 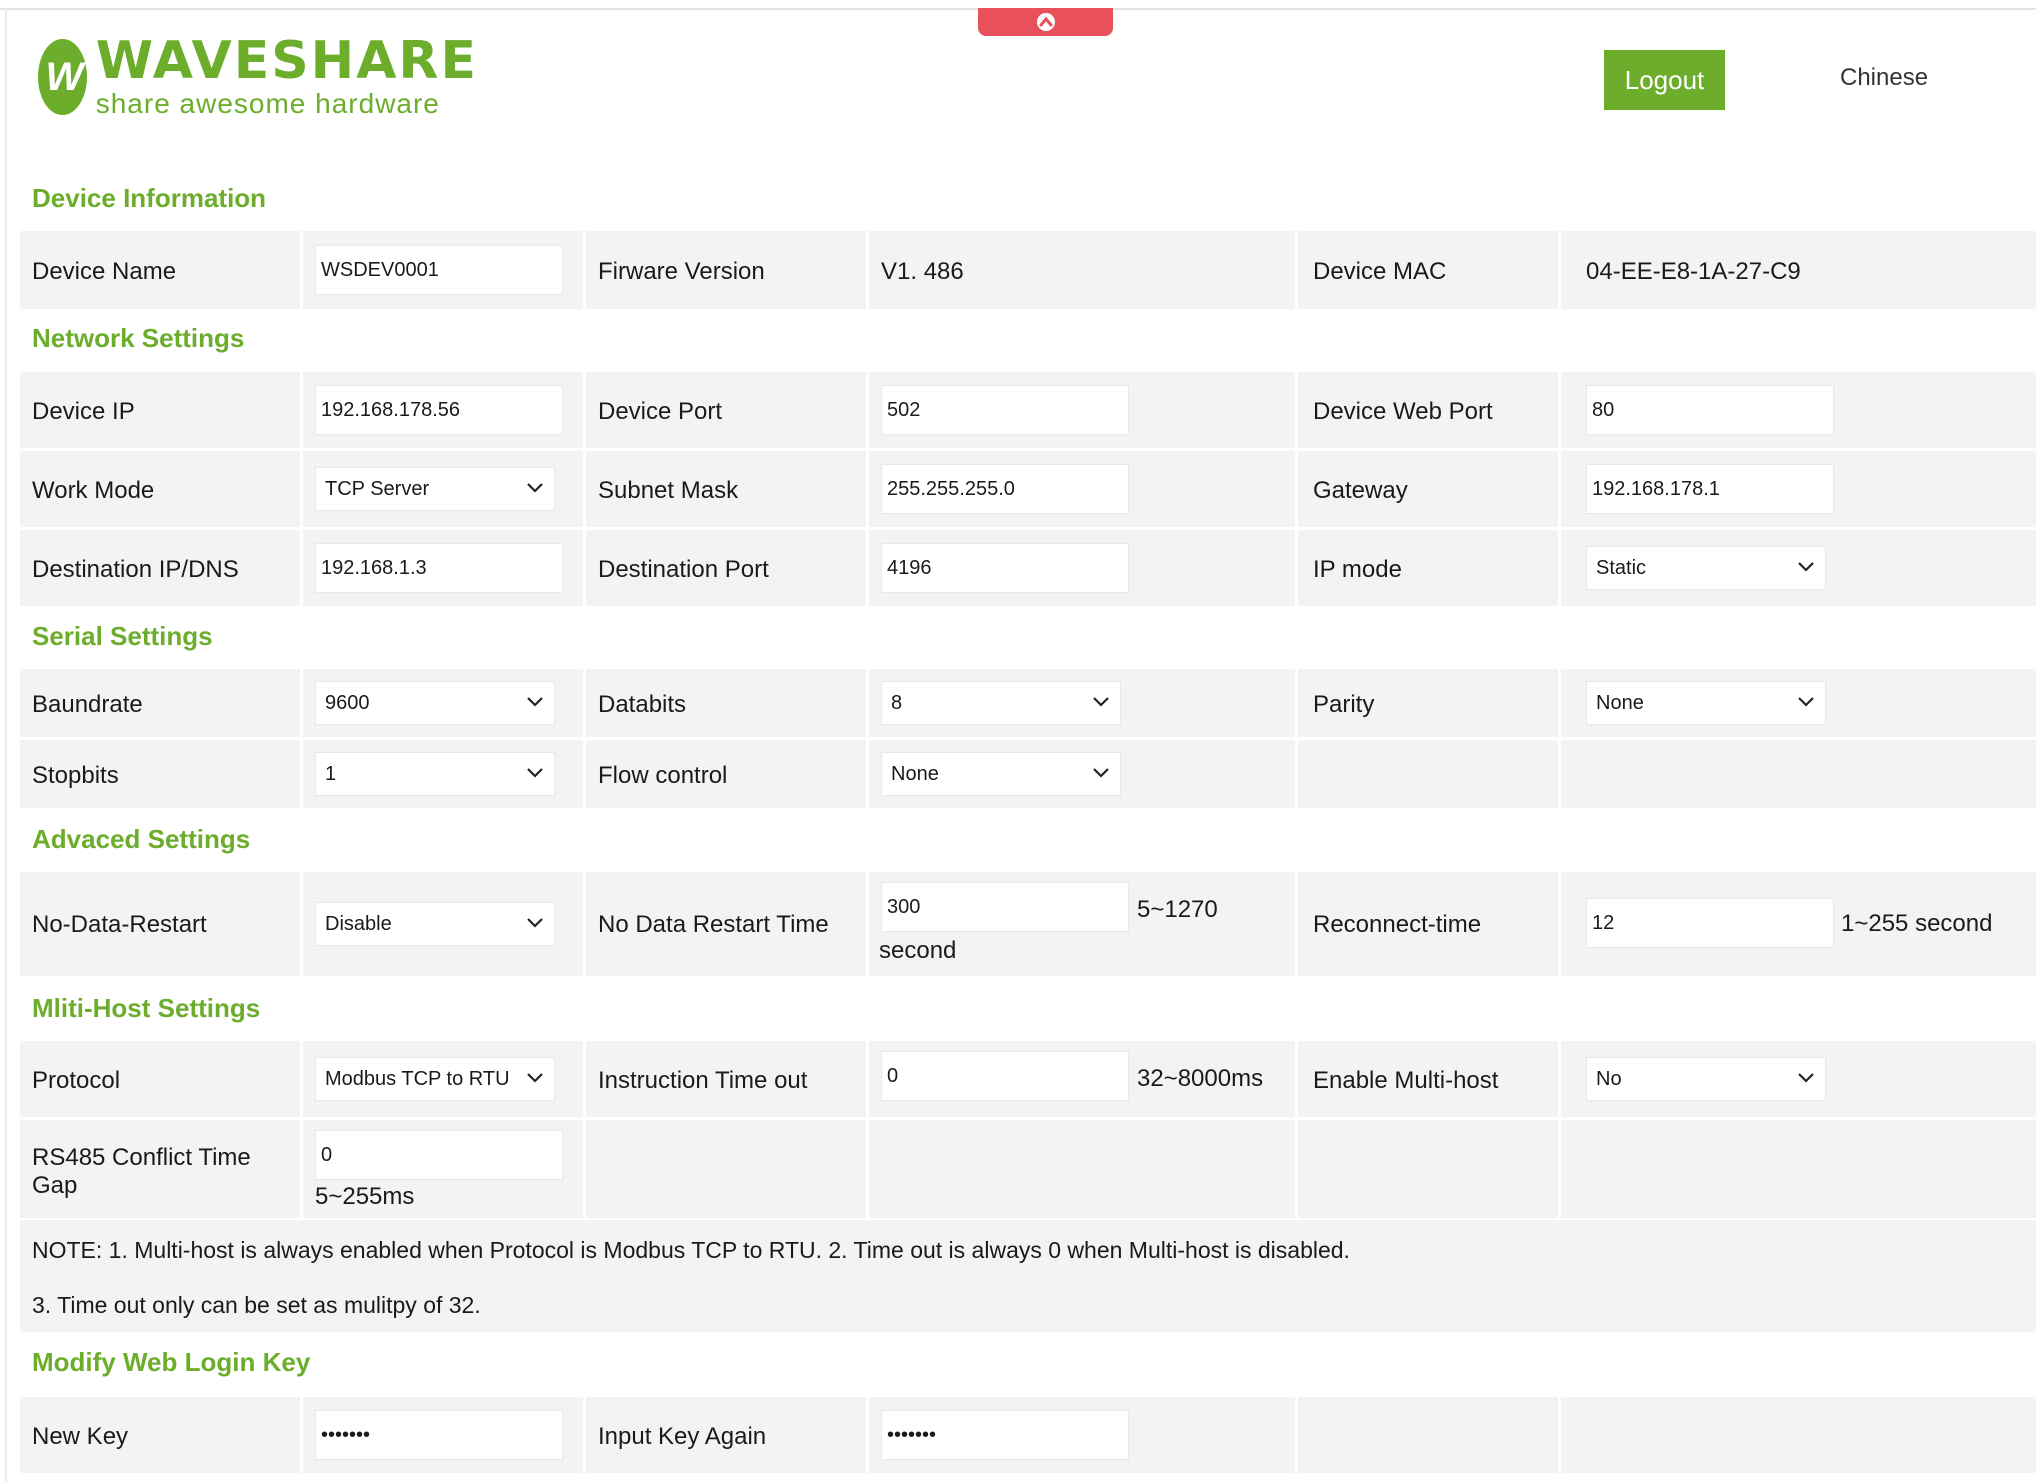 I want to click on section-title-network: Network Settings, so click(x=138, y=338).